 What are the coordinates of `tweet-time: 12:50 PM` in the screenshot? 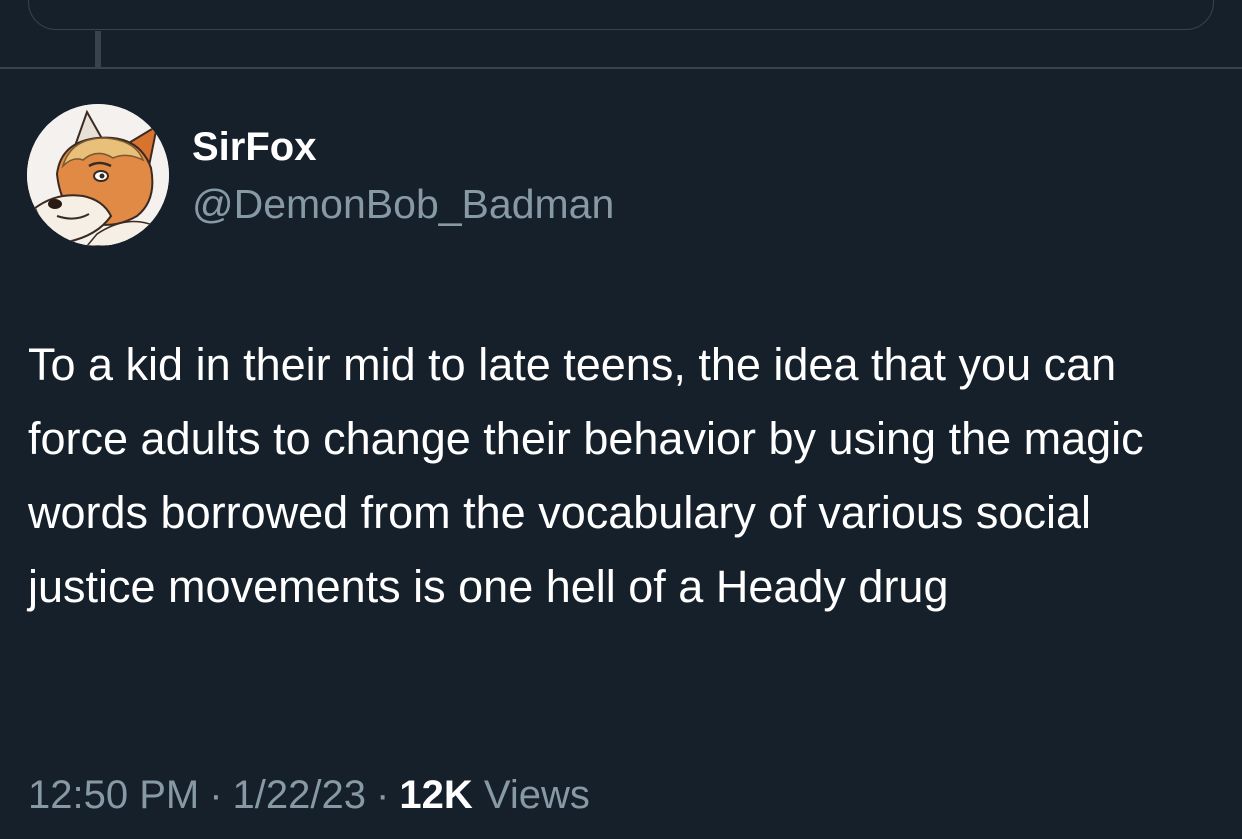 It's located at (113, 795).